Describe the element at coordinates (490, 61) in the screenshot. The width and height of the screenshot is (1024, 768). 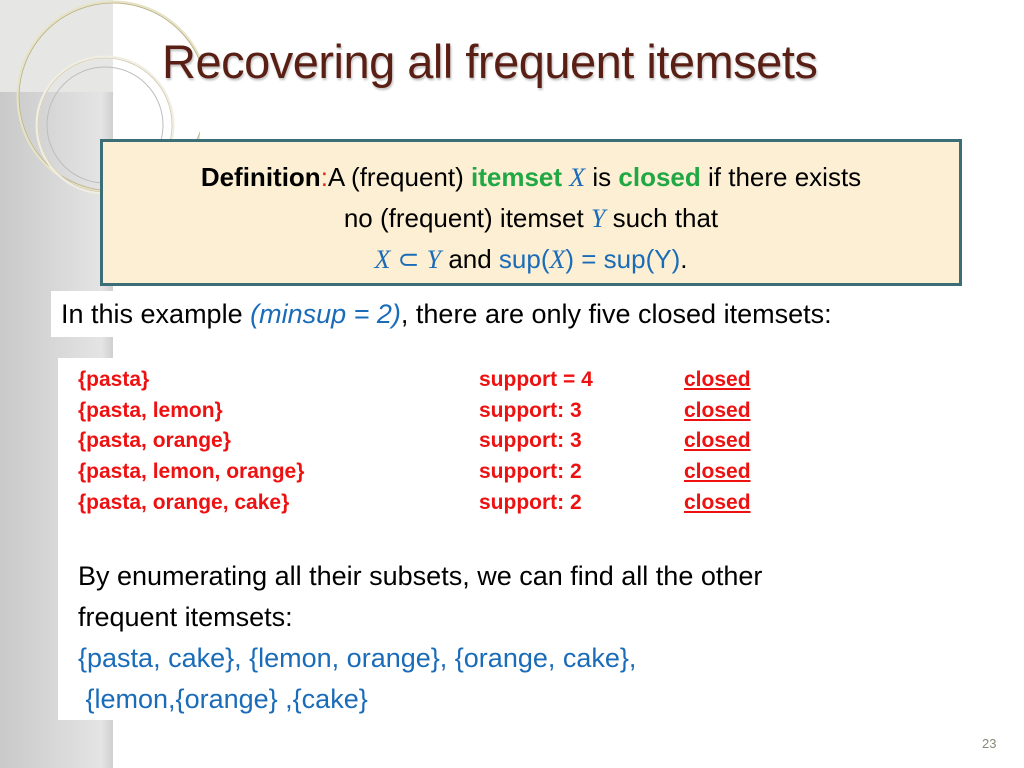
I see `slide-title: Recovering all frequent itemsets` at that location.